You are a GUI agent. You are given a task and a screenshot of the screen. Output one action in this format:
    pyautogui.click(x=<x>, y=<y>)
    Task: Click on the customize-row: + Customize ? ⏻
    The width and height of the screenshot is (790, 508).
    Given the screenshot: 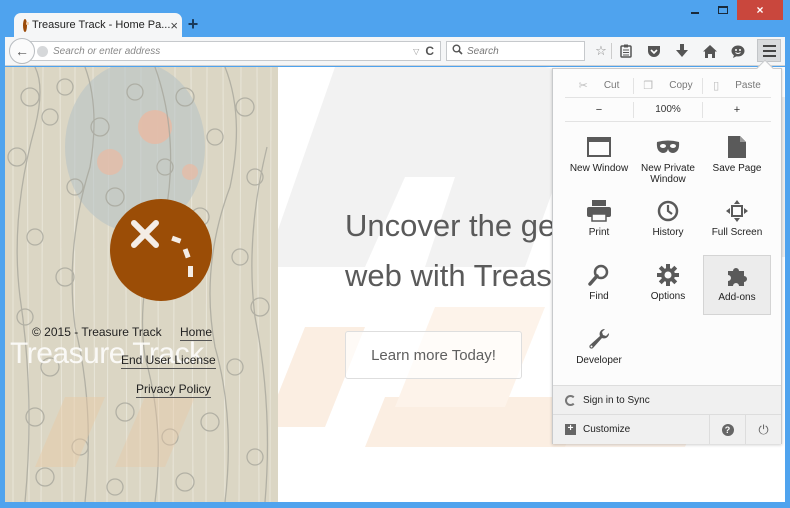 What is the action you would take?
    pyautogui.click(x=667, y=429)
    